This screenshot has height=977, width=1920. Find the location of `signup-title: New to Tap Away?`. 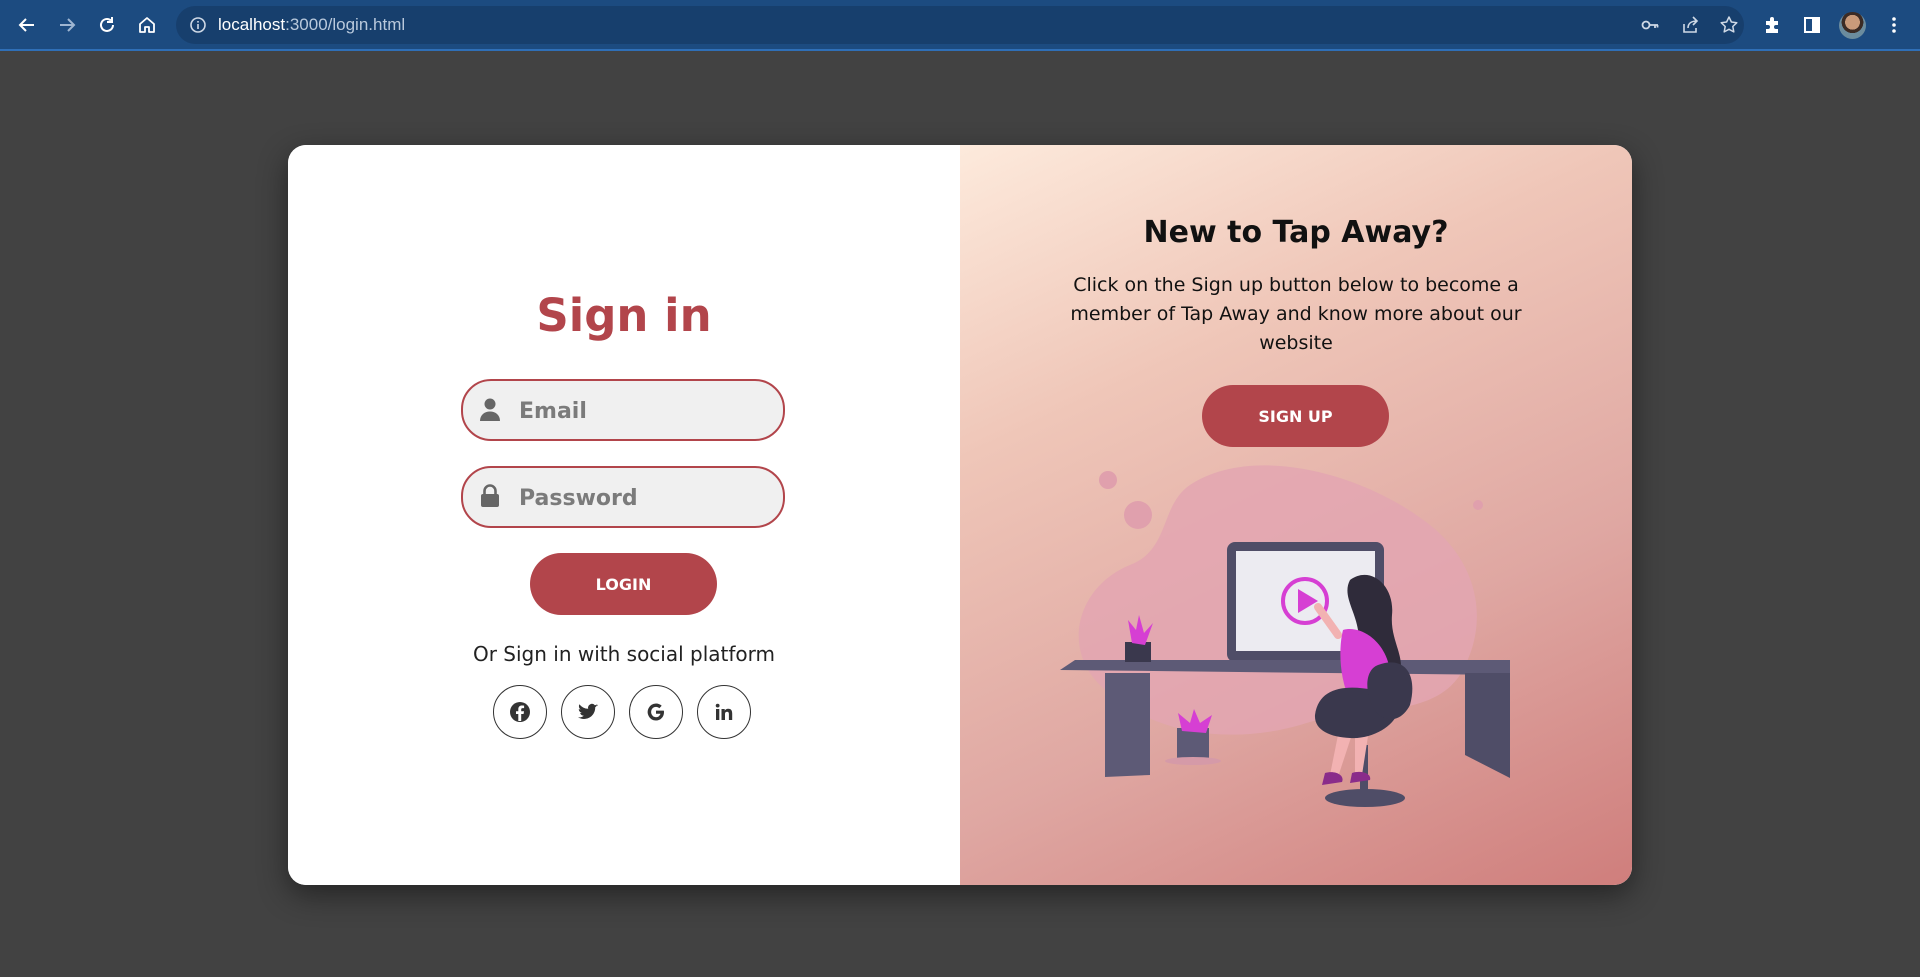

signup-title: New to Tap Away? is located at coordinates (1296, 232).